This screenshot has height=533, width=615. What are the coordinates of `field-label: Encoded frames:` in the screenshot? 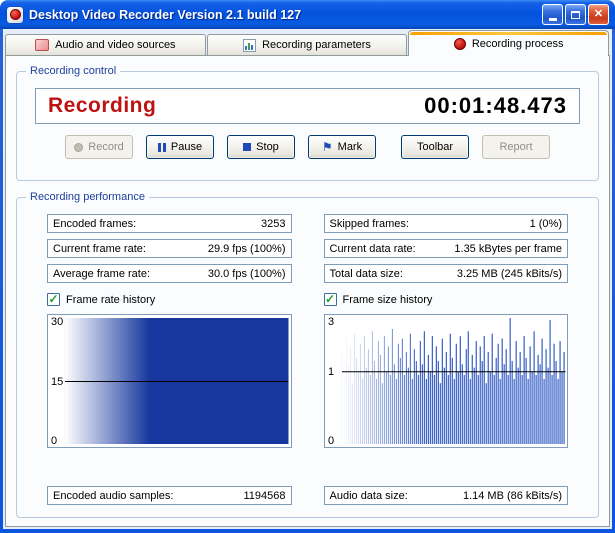 It's located at (95, 223).